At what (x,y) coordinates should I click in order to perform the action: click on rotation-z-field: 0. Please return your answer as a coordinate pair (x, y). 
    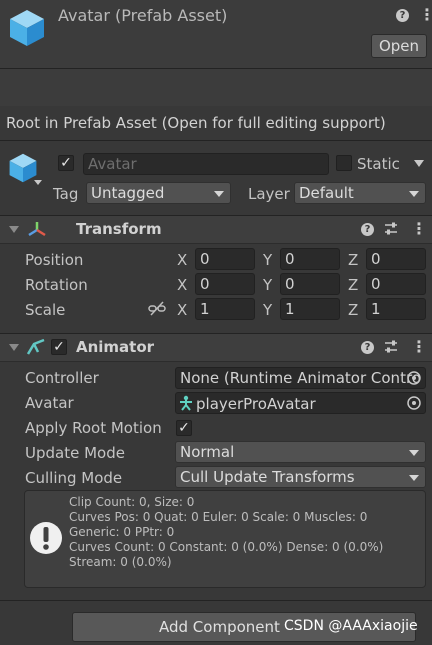
    Looking at the image, I should click on (396, 284).